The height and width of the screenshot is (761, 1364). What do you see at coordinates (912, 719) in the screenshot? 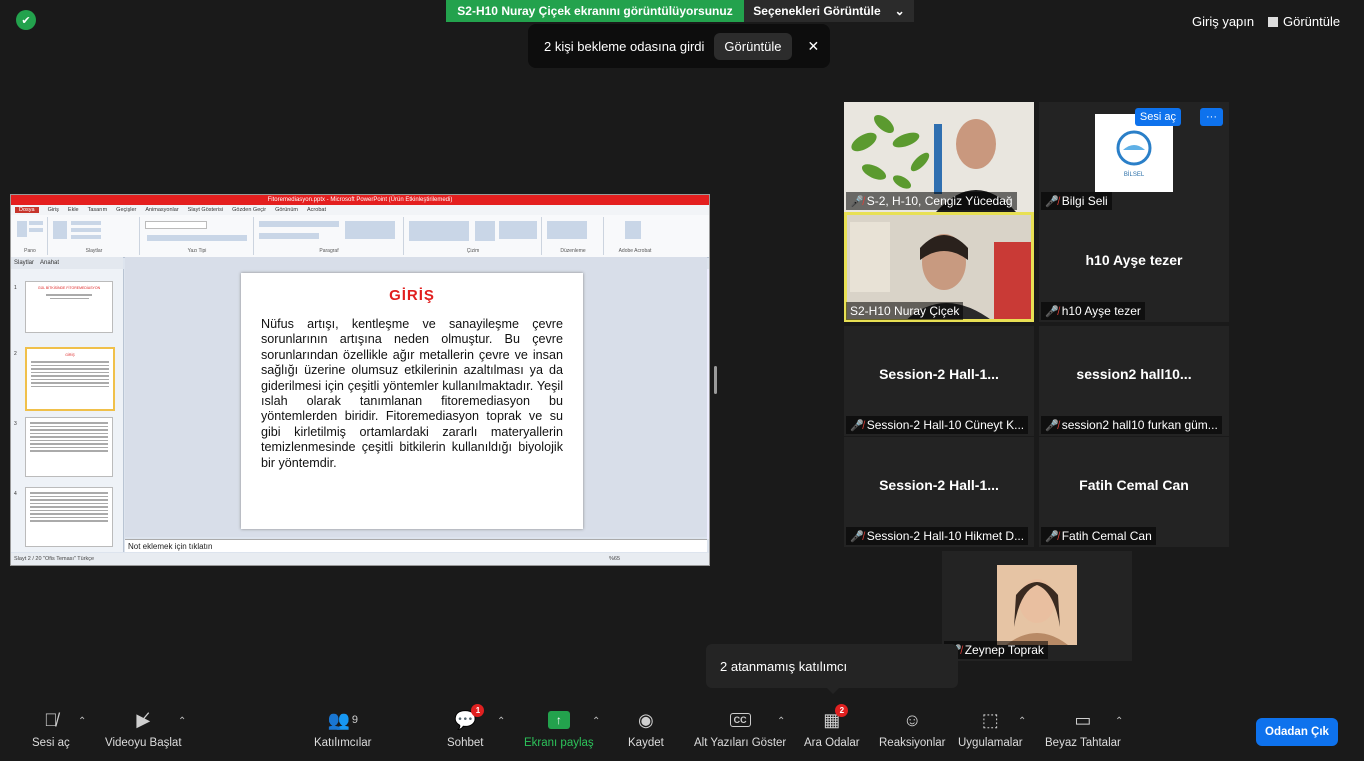
I see `reactions-icon: ☺` at bounding box center [912, 719].